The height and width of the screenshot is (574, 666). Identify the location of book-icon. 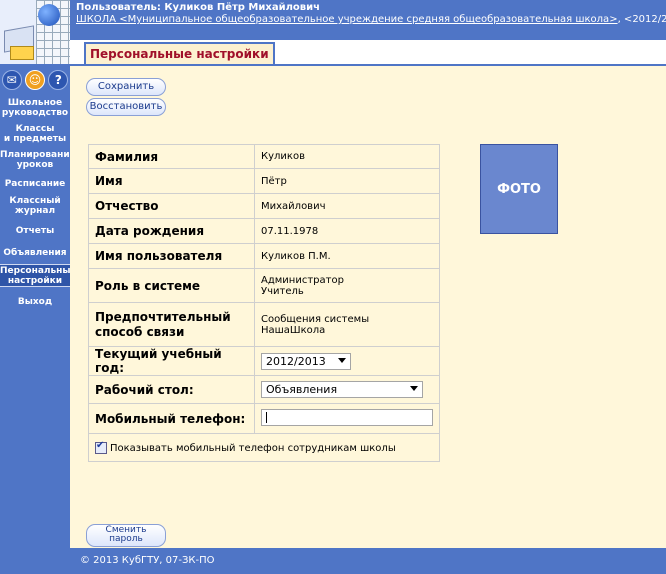
(22, 53).